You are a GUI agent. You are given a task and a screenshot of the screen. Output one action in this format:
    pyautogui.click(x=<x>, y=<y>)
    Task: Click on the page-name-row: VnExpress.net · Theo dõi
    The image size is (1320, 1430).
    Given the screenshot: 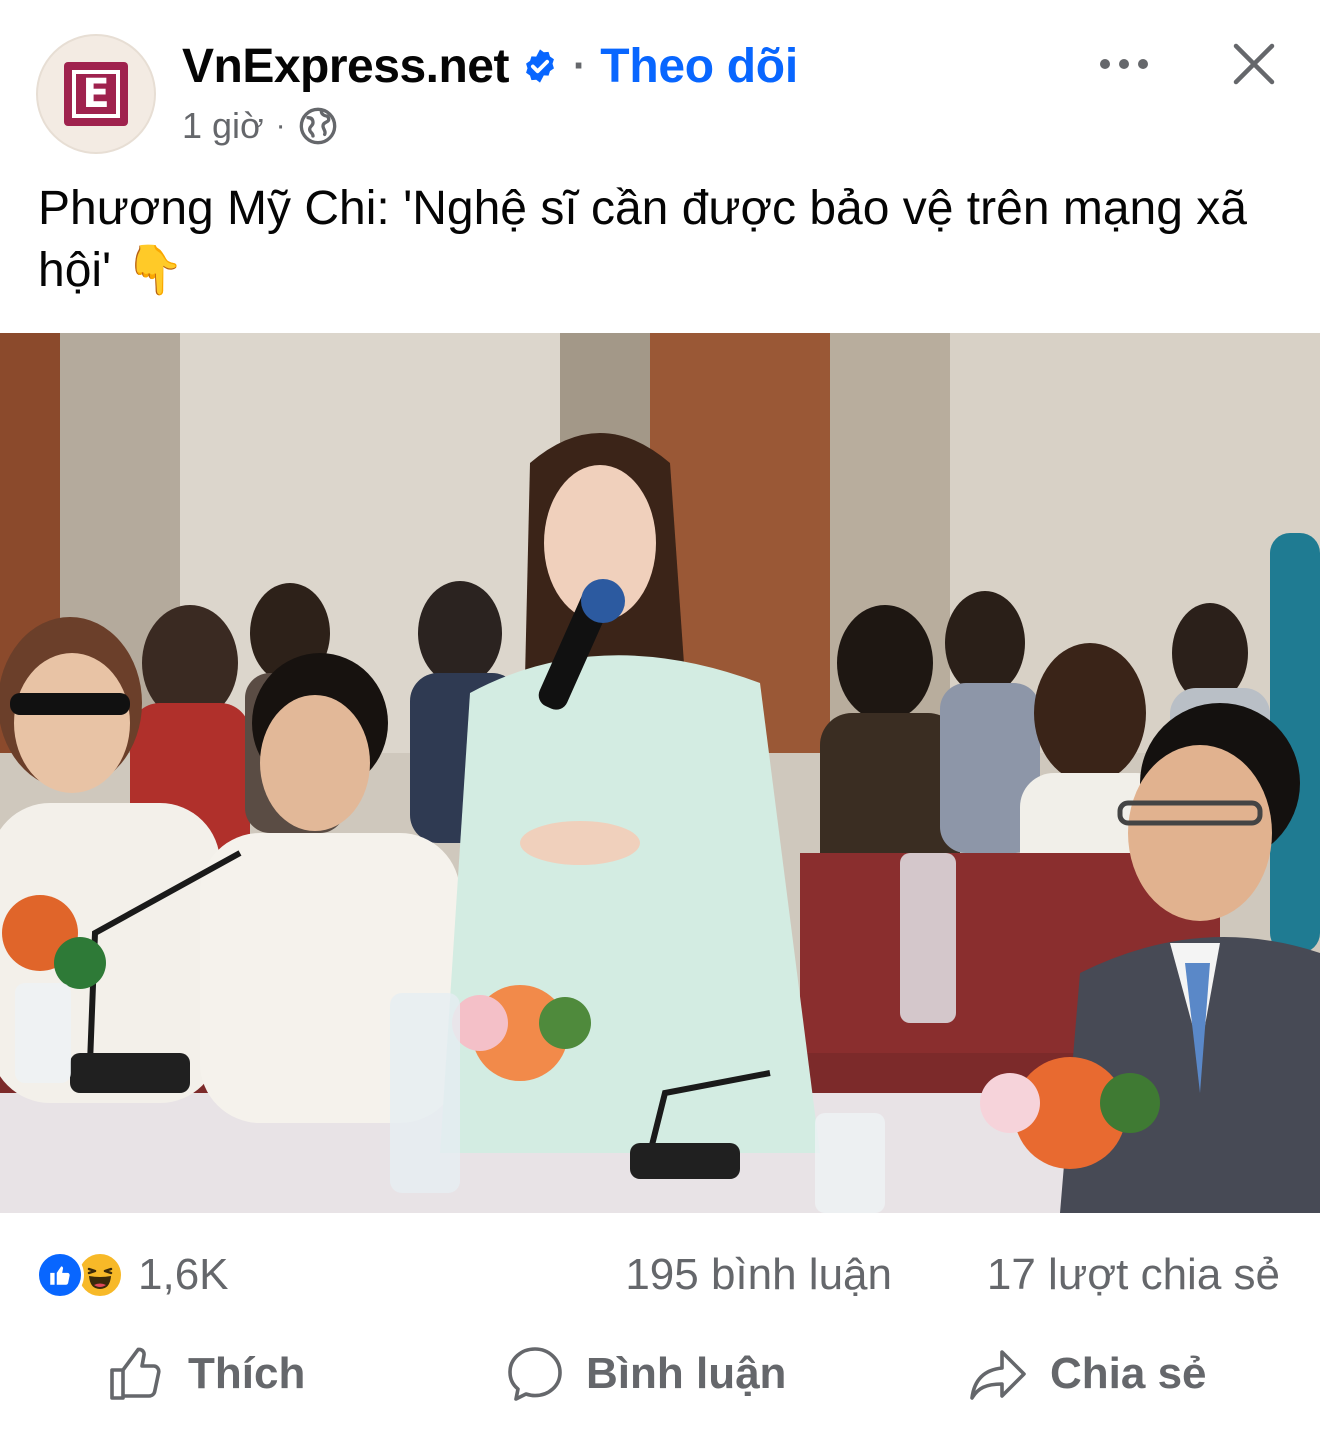 What is the action you would take?
    pyautogui.click(x=490, y=66)
    